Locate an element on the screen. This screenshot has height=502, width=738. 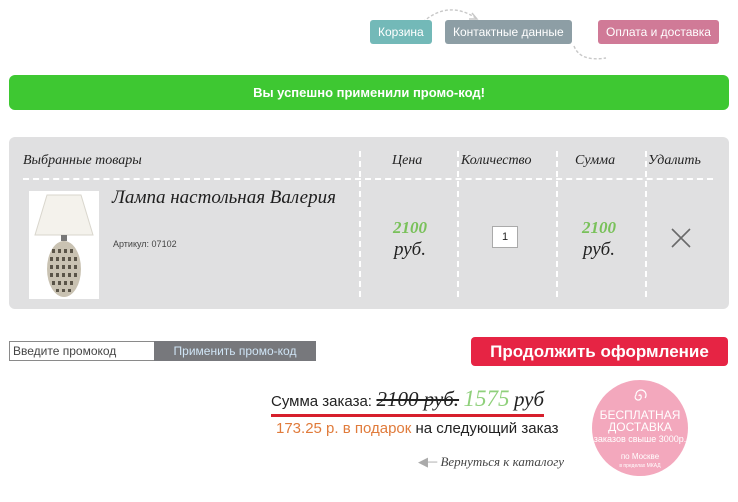
quantity-input: 1 is located at coordinates (505, 237).